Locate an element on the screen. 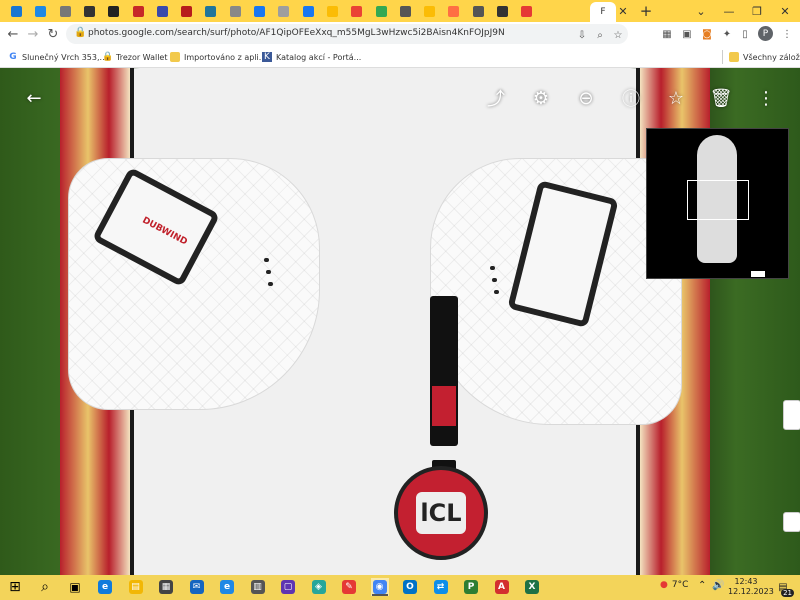 This screenshot has width=800, height=600. store-taskbar-icon: ▦ is located at coordinates (166, 587).